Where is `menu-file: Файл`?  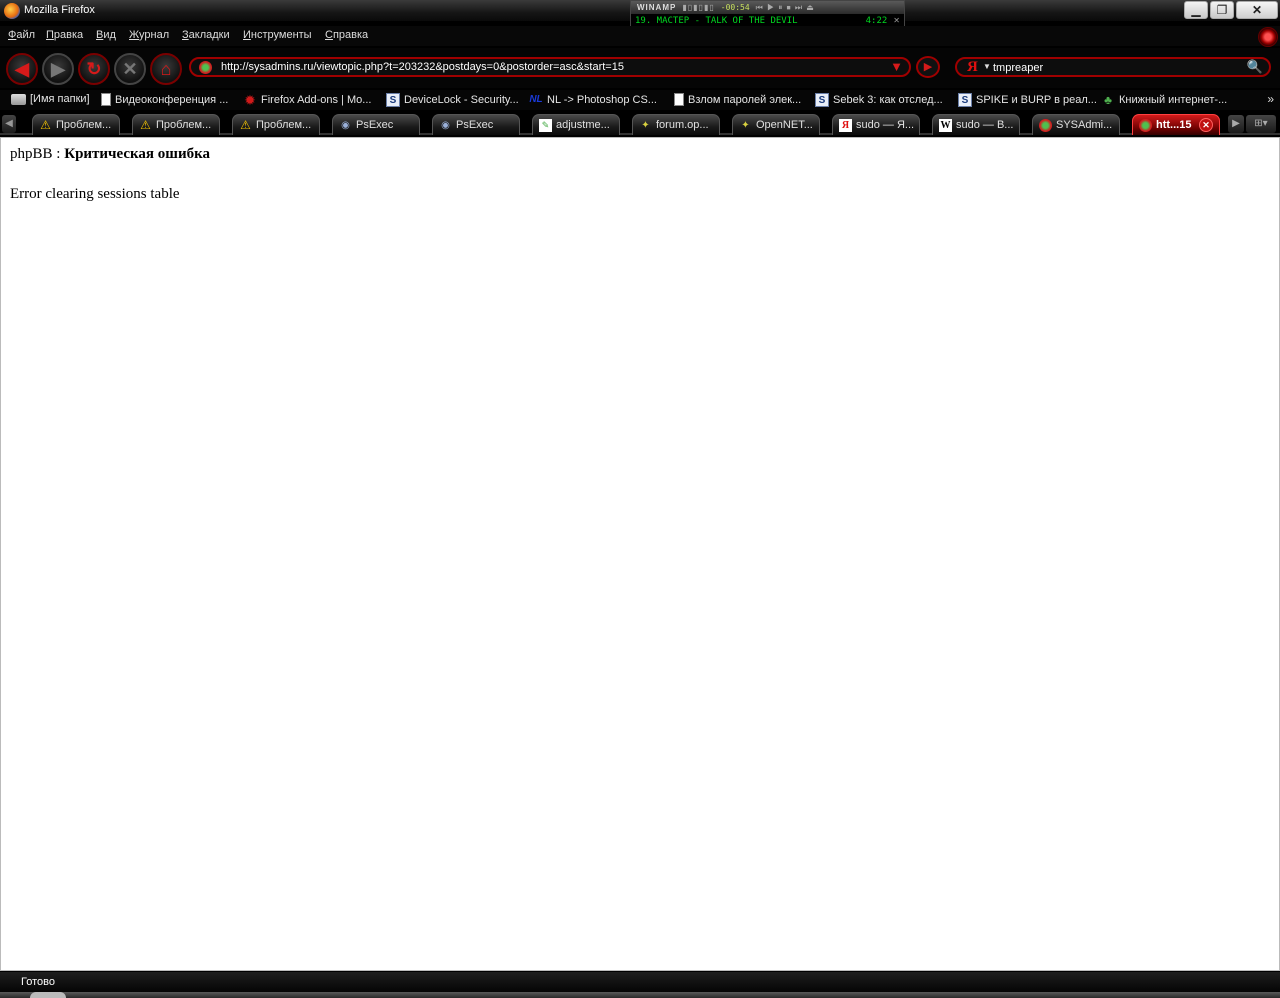
menu-file: Файл is located at coordinates (21, 35).